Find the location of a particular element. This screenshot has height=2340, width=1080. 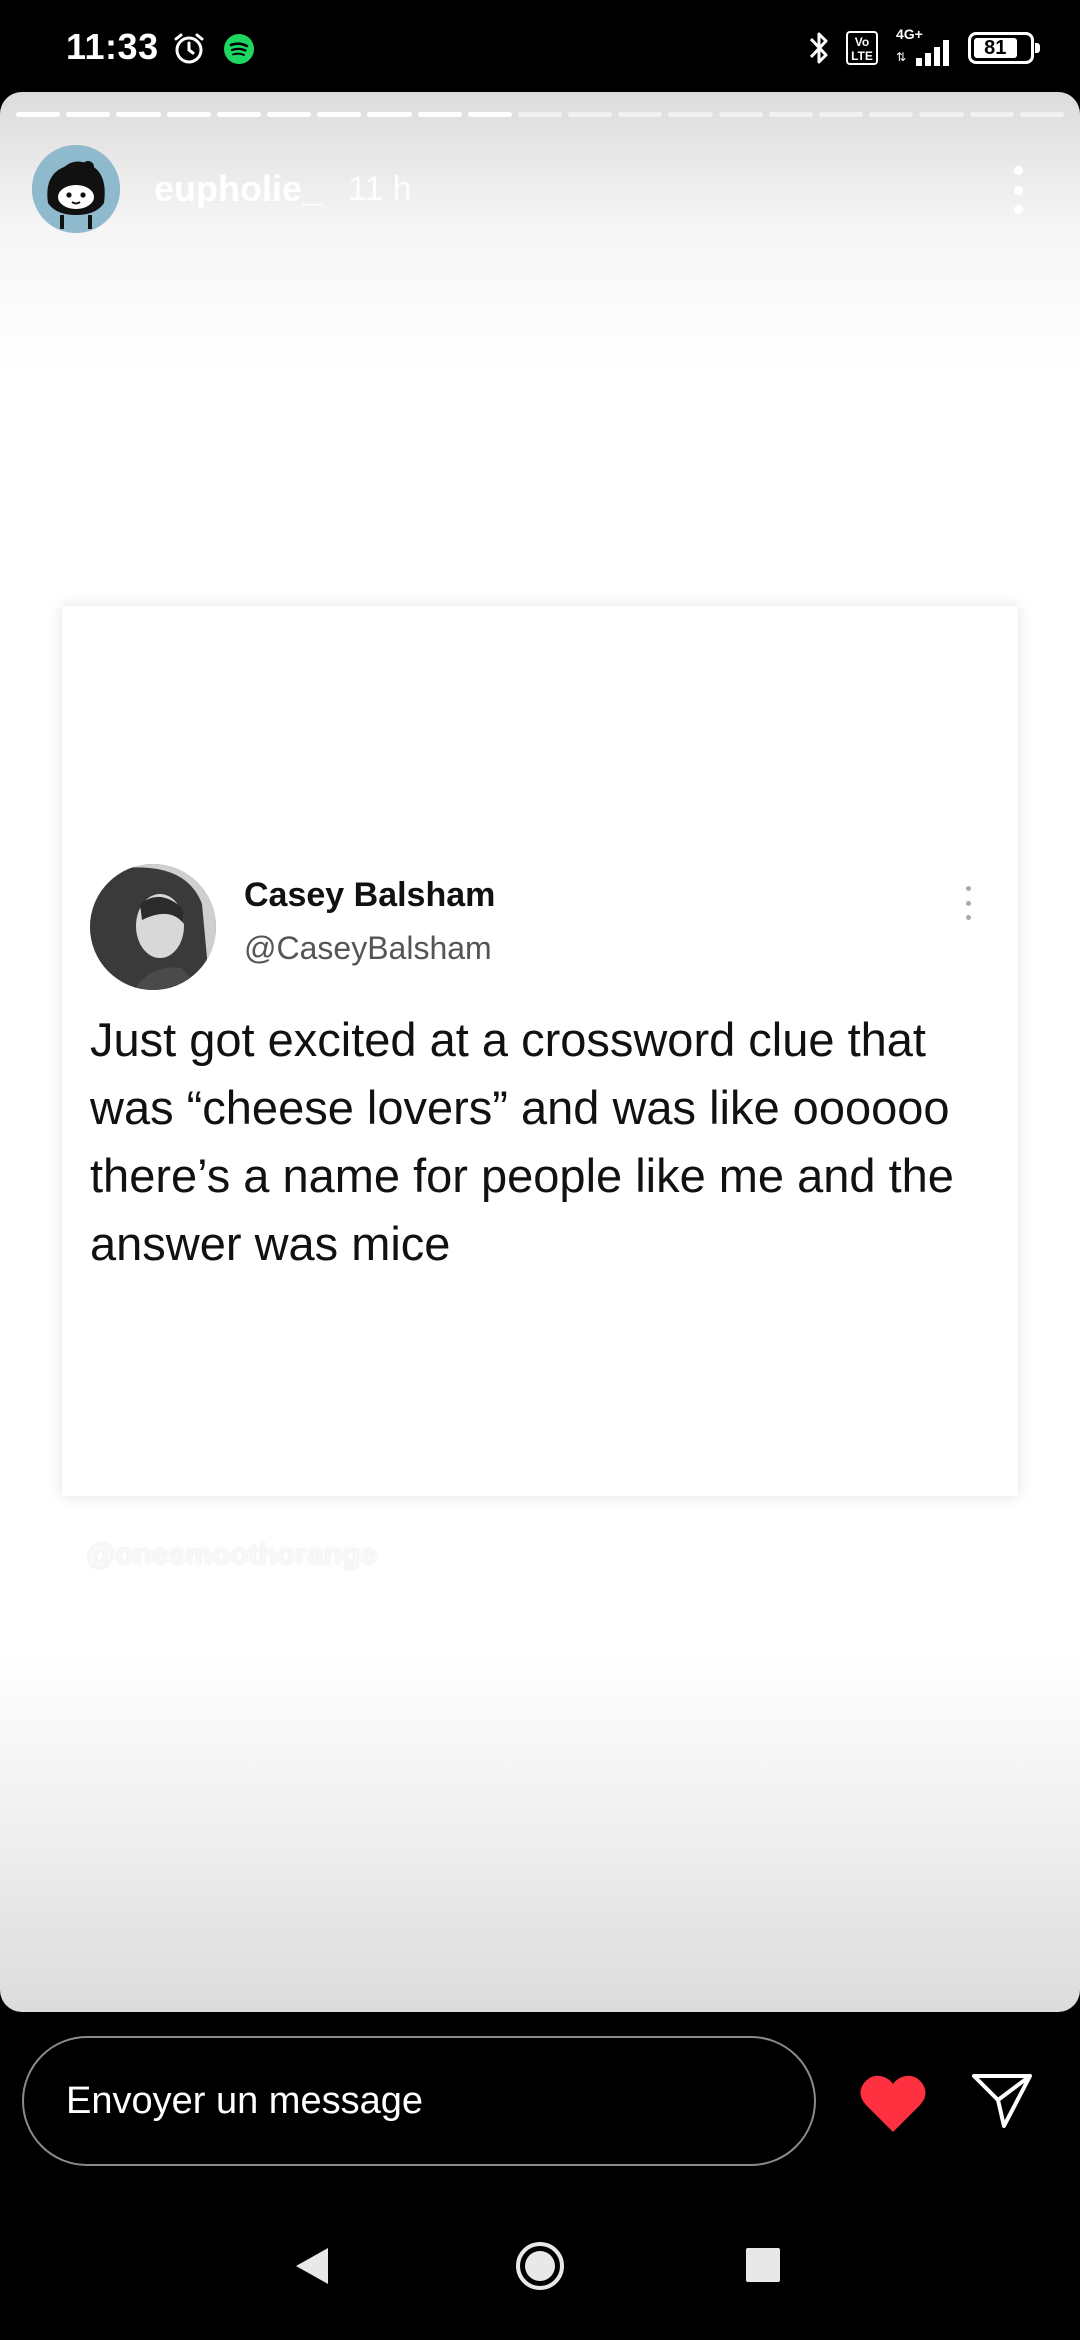

battery-icon: 81 is located at coordinates (1004, 48).